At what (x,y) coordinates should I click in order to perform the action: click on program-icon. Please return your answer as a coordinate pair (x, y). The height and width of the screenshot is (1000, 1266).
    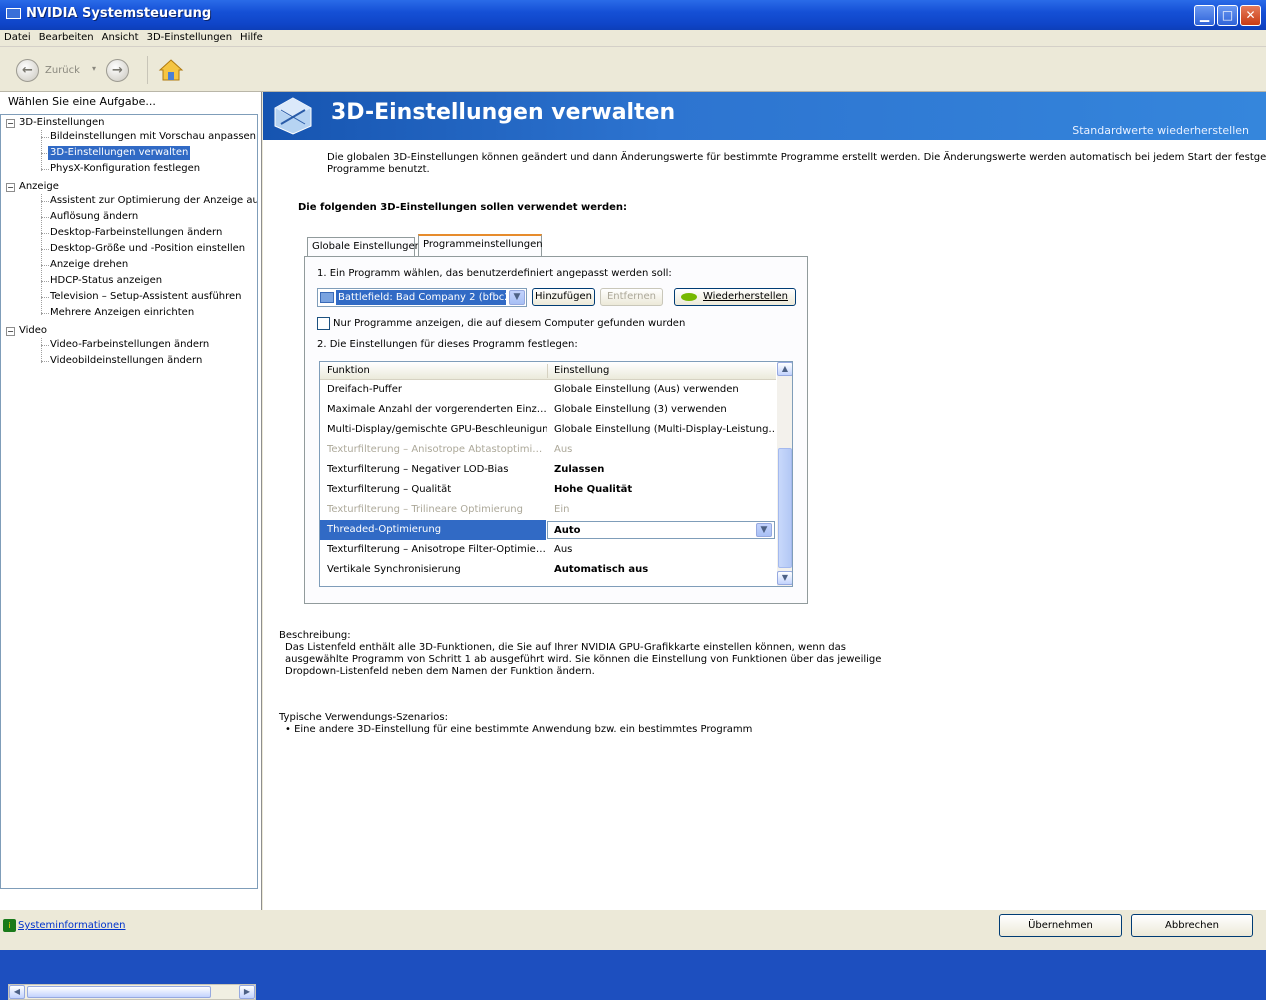
    Looking at the image, I should click on (327, 297).